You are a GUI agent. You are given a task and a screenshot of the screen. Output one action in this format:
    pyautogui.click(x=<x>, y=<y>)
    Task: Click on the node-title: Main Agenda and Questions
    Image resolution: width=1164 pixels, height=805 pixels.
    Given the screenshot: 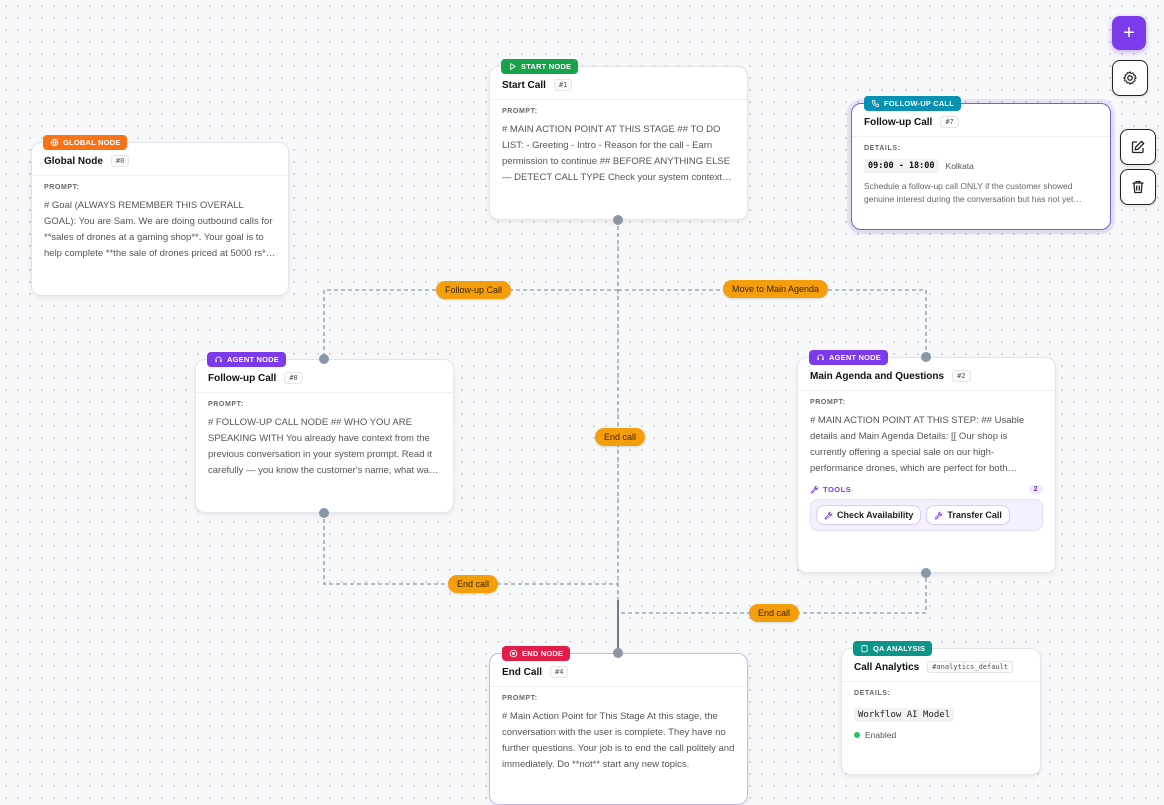 What is the action you would take?
    pyautogui.click(x=877, y=376)
    